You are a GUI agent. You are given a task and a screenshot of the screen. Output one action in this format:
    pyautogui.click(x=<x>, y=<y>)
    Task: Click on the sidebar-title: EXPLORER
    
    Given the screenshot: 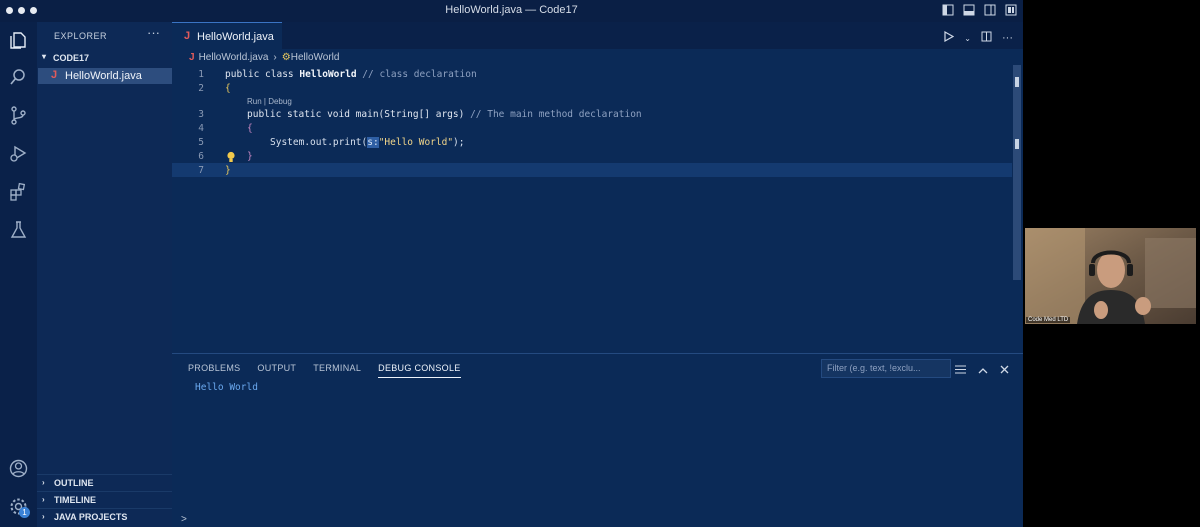 What is the action you would take?
    pyautogui.click(x=81, y=36)
    